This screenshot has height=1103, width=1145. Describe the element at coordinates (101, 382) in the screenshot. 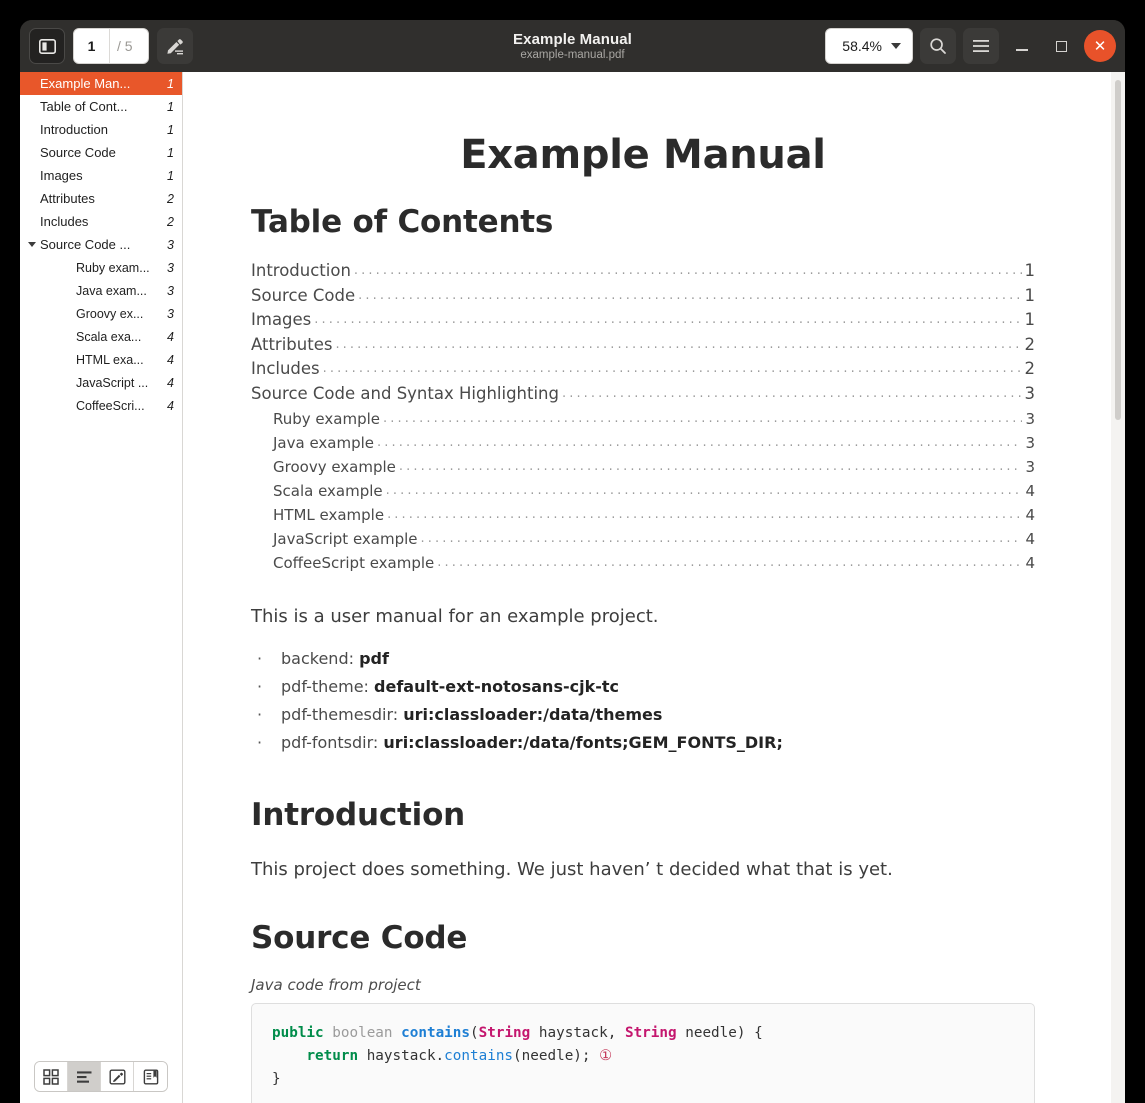

I see `outline-item: JavaScript ... 4` at that location.